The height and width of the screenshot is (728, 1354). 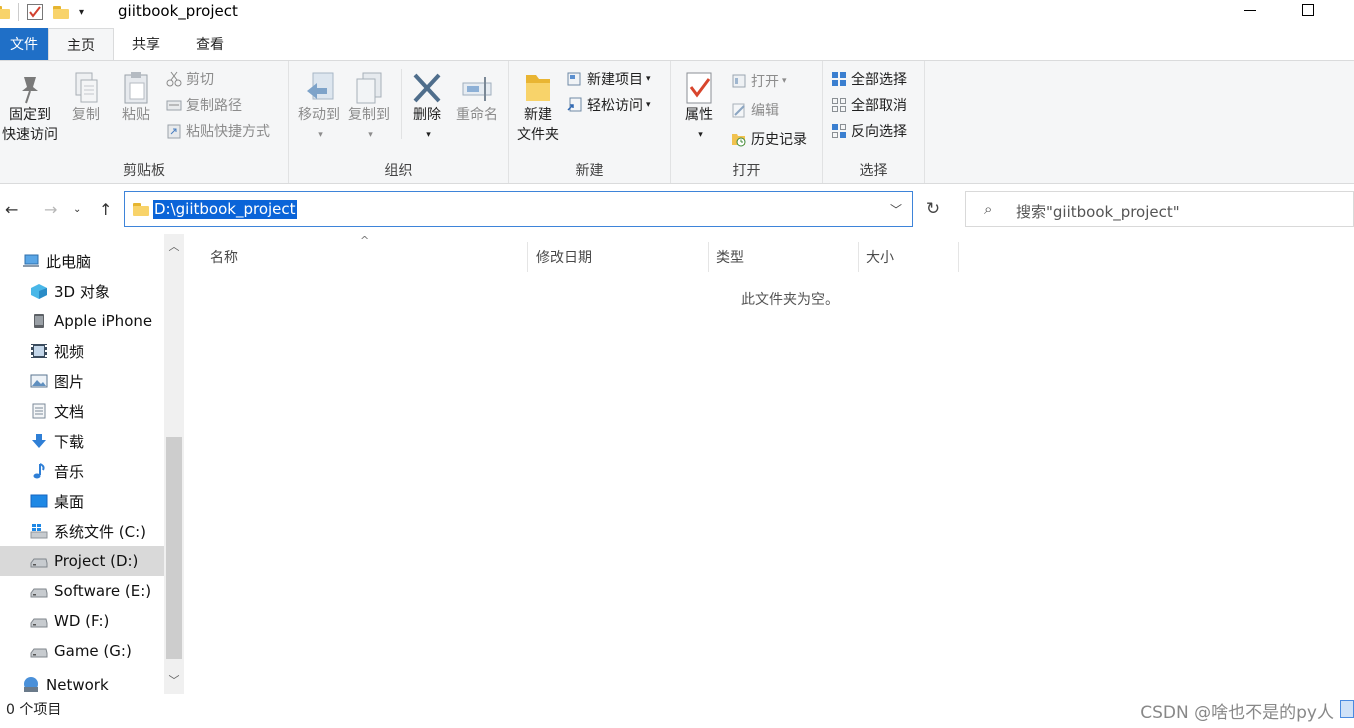 What do you see at coordinates (39, 381) in the screenshot?
I see `pictures-icon` at bounding box center [39, 381].